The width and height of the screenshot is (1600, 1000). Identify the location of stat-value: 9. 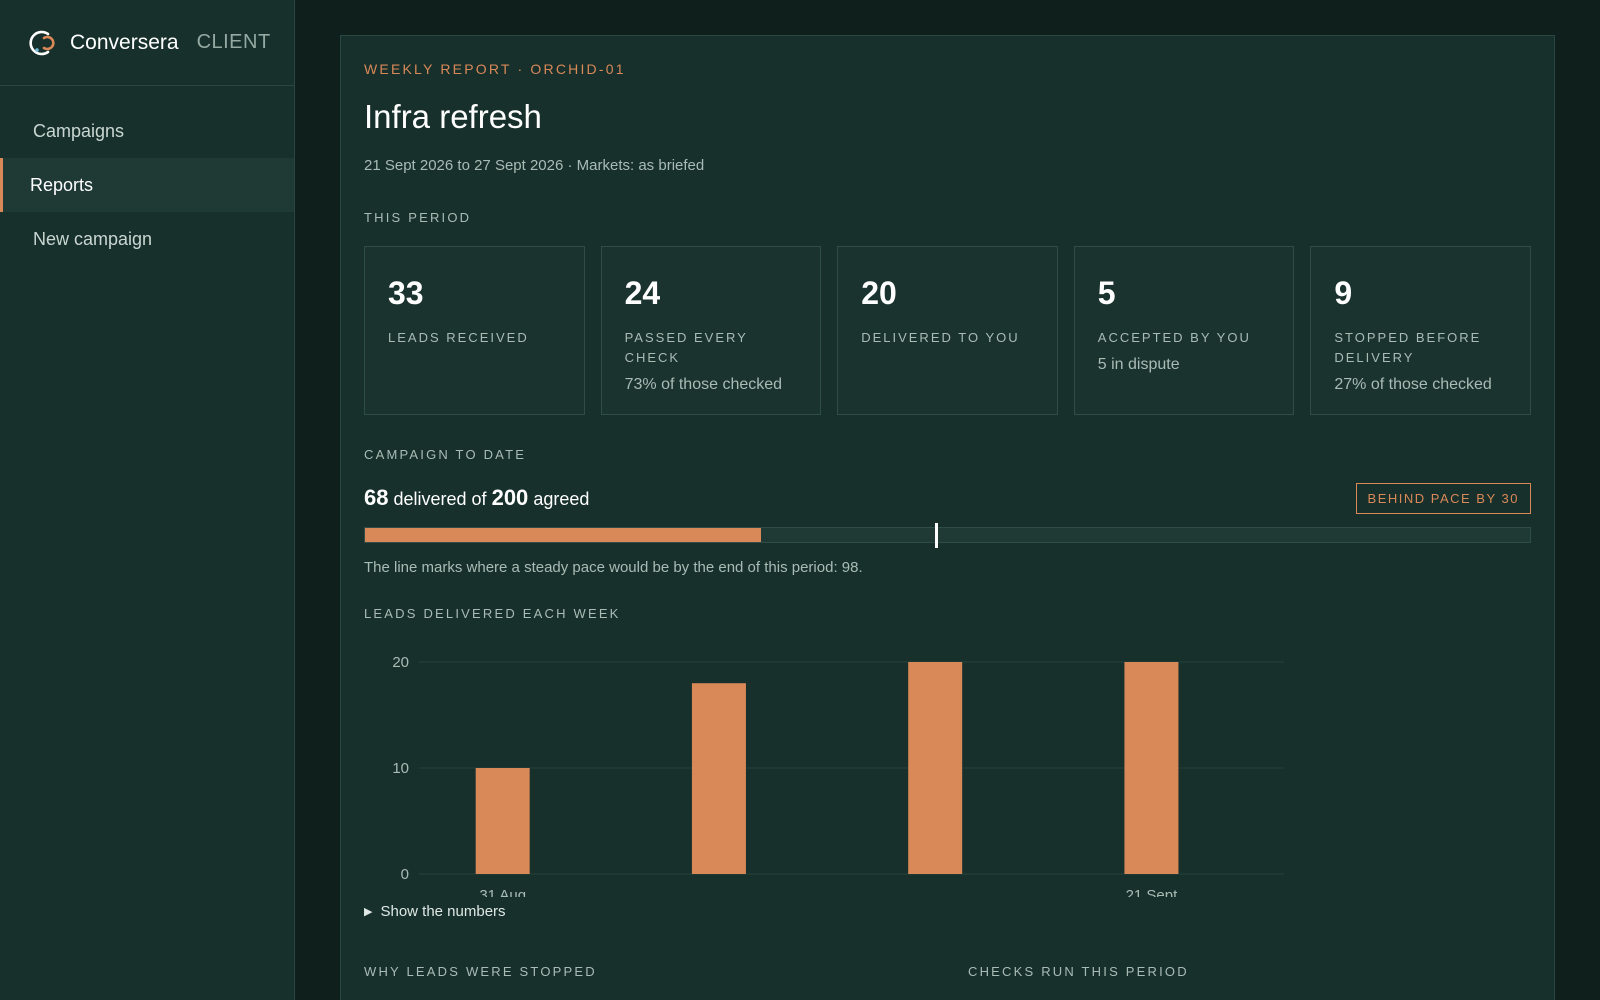
(1343, 293).